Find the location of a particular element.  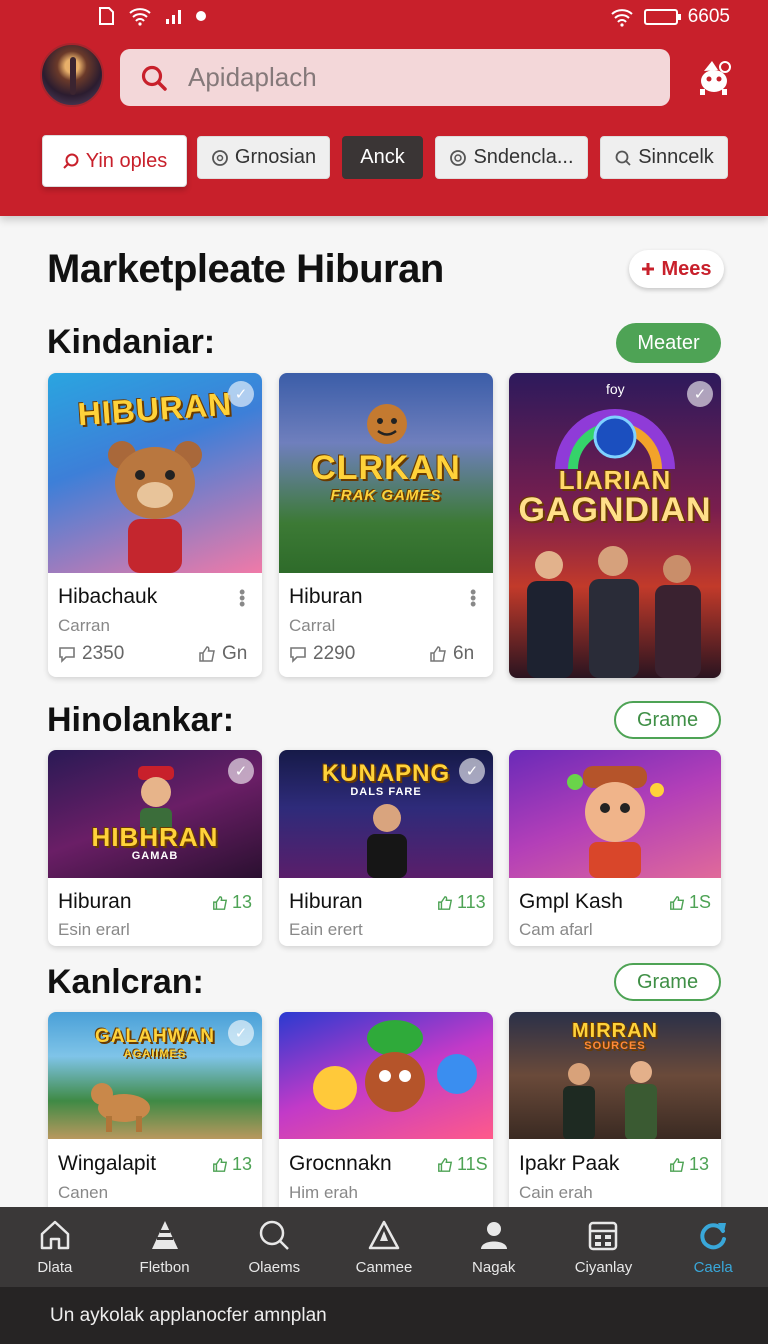

nav-item-olaems: Olaems is located at coordinates (274, 1247).